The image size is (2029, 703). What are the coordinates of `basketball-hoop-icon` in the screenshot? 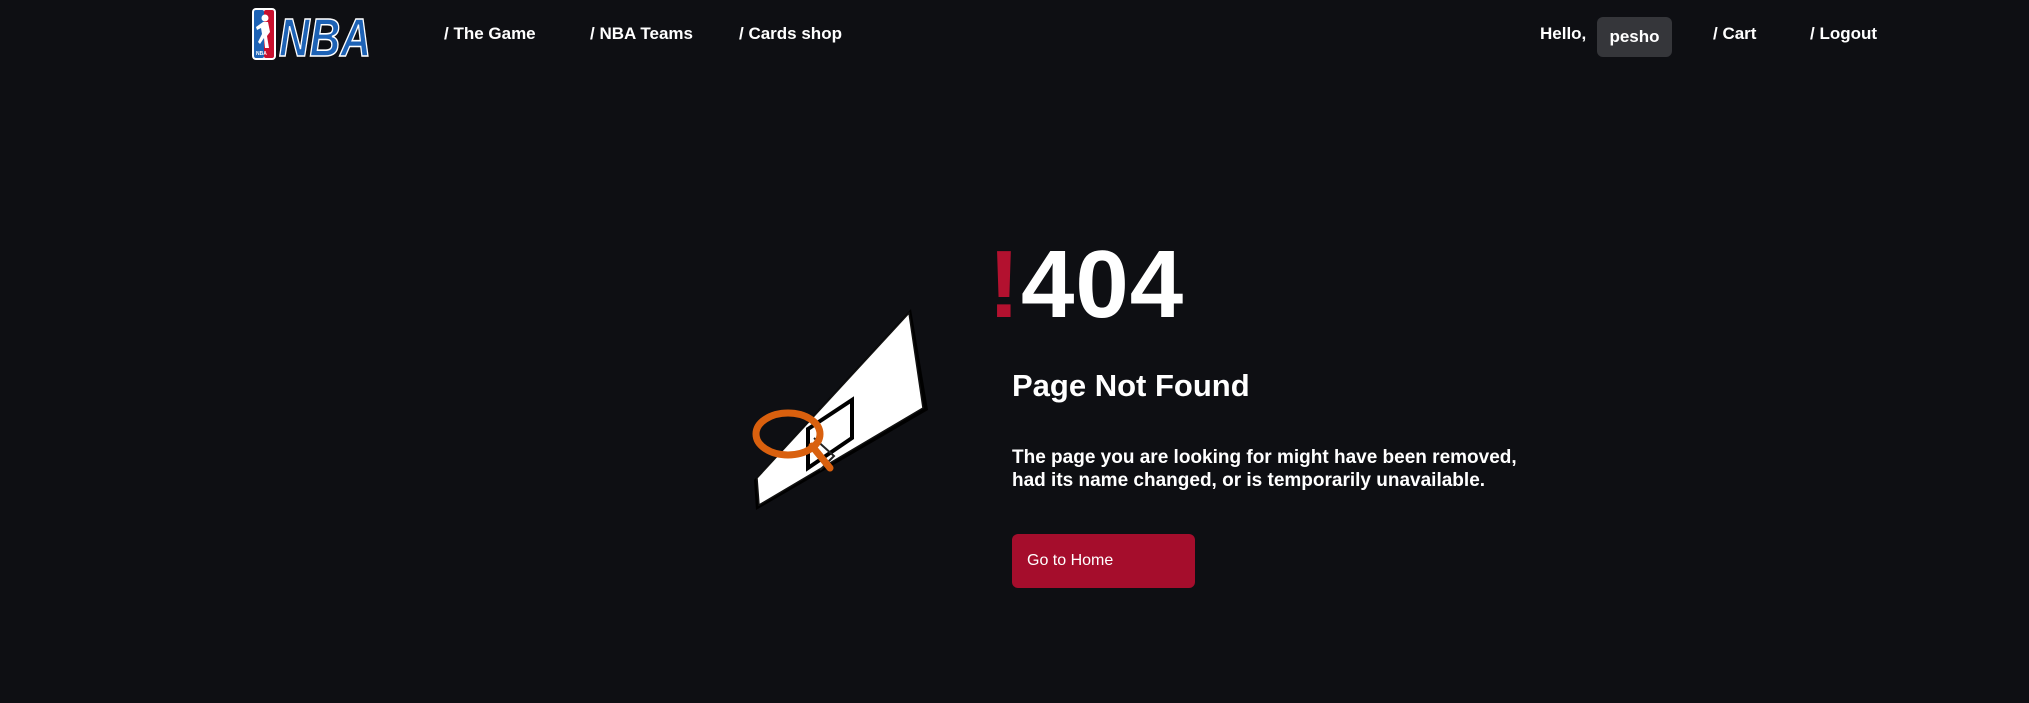 It's located at (841, 409).